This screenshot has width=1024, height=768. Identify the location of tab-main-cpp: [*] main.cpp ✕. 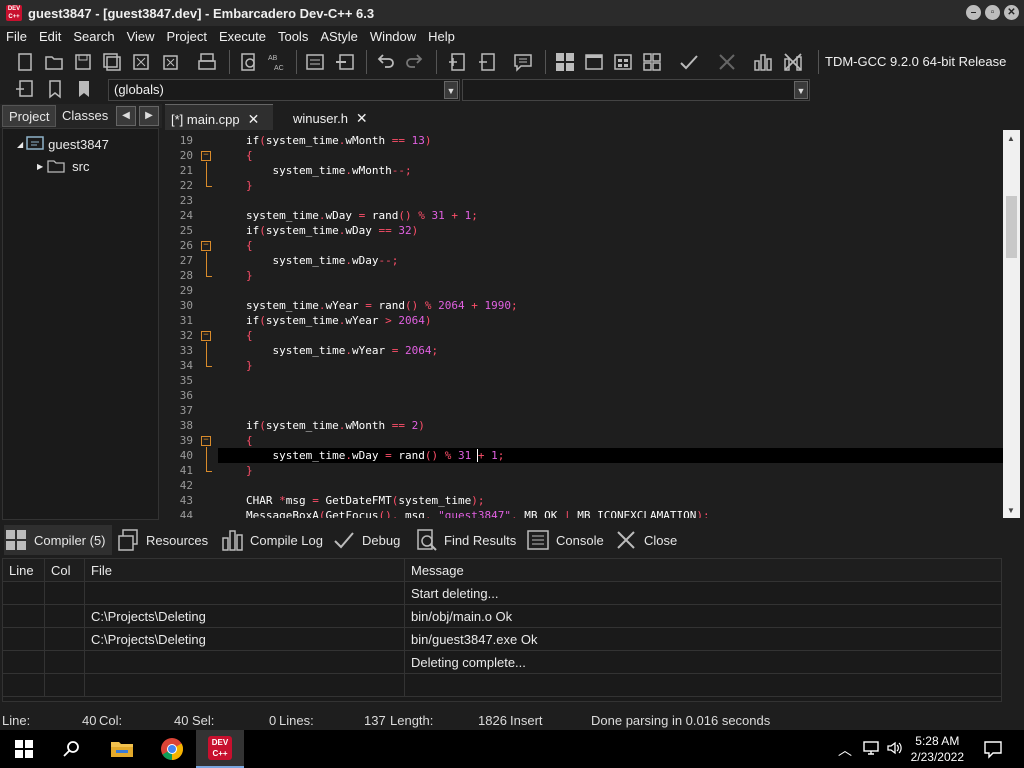
(219, 117).